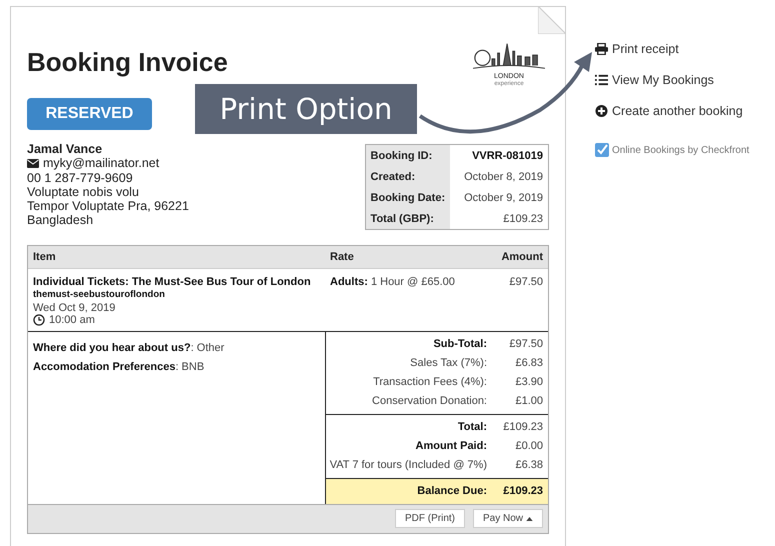 The height and width of the screenshot is (546, 775). What do you see at coordinates (407, 176) in the screenshot?
I see `summary-label: Created:` at bounding box center [407, 176].